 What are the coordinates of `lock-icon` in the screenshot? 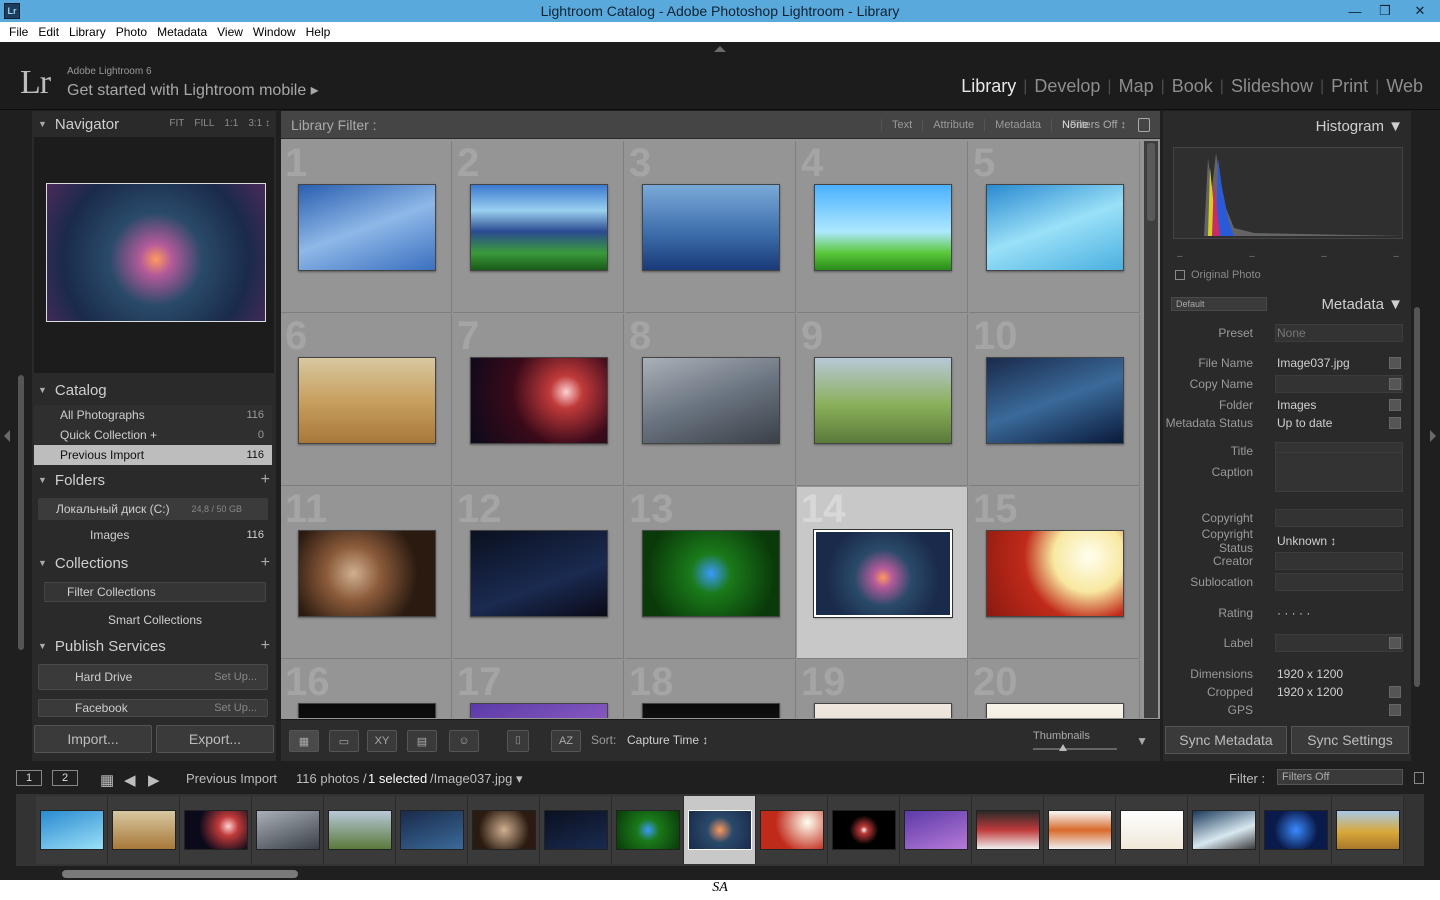 It's located at (1144, 124).